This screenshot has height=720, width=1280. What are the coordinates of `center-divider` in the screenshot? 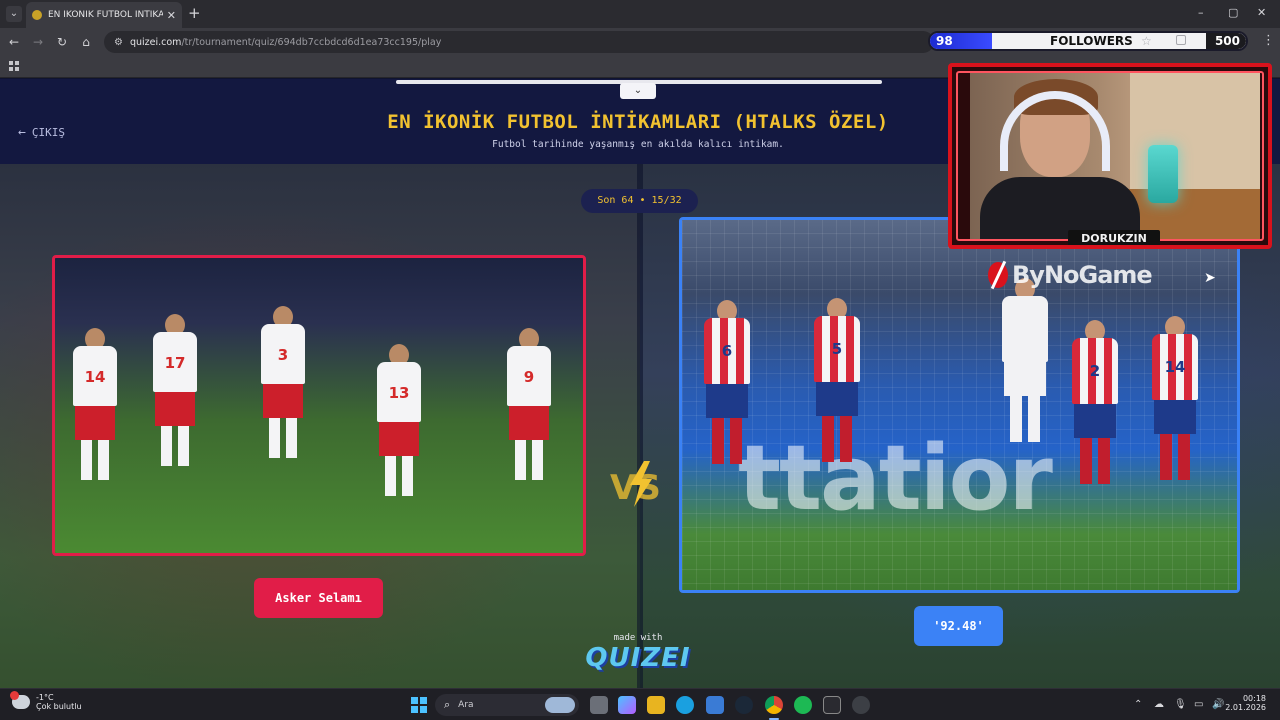 It's located at (640, 426).